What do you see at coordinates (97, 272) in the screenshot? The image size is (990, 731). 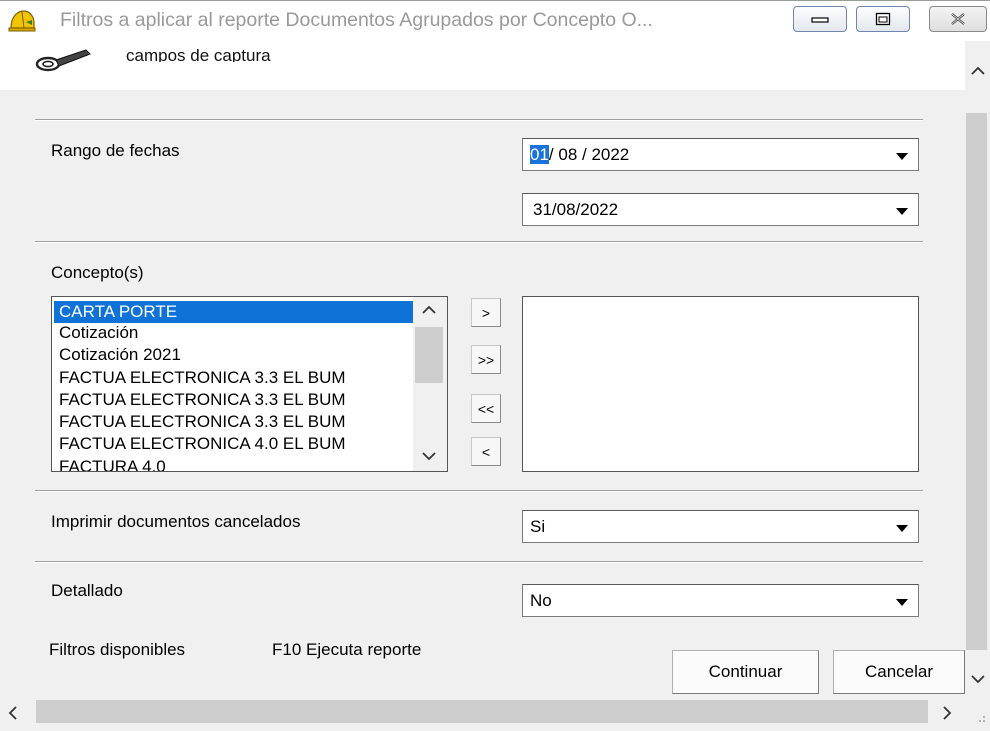 I see `concepts-label: Concepto(s)` at bounding box center [97, 272].